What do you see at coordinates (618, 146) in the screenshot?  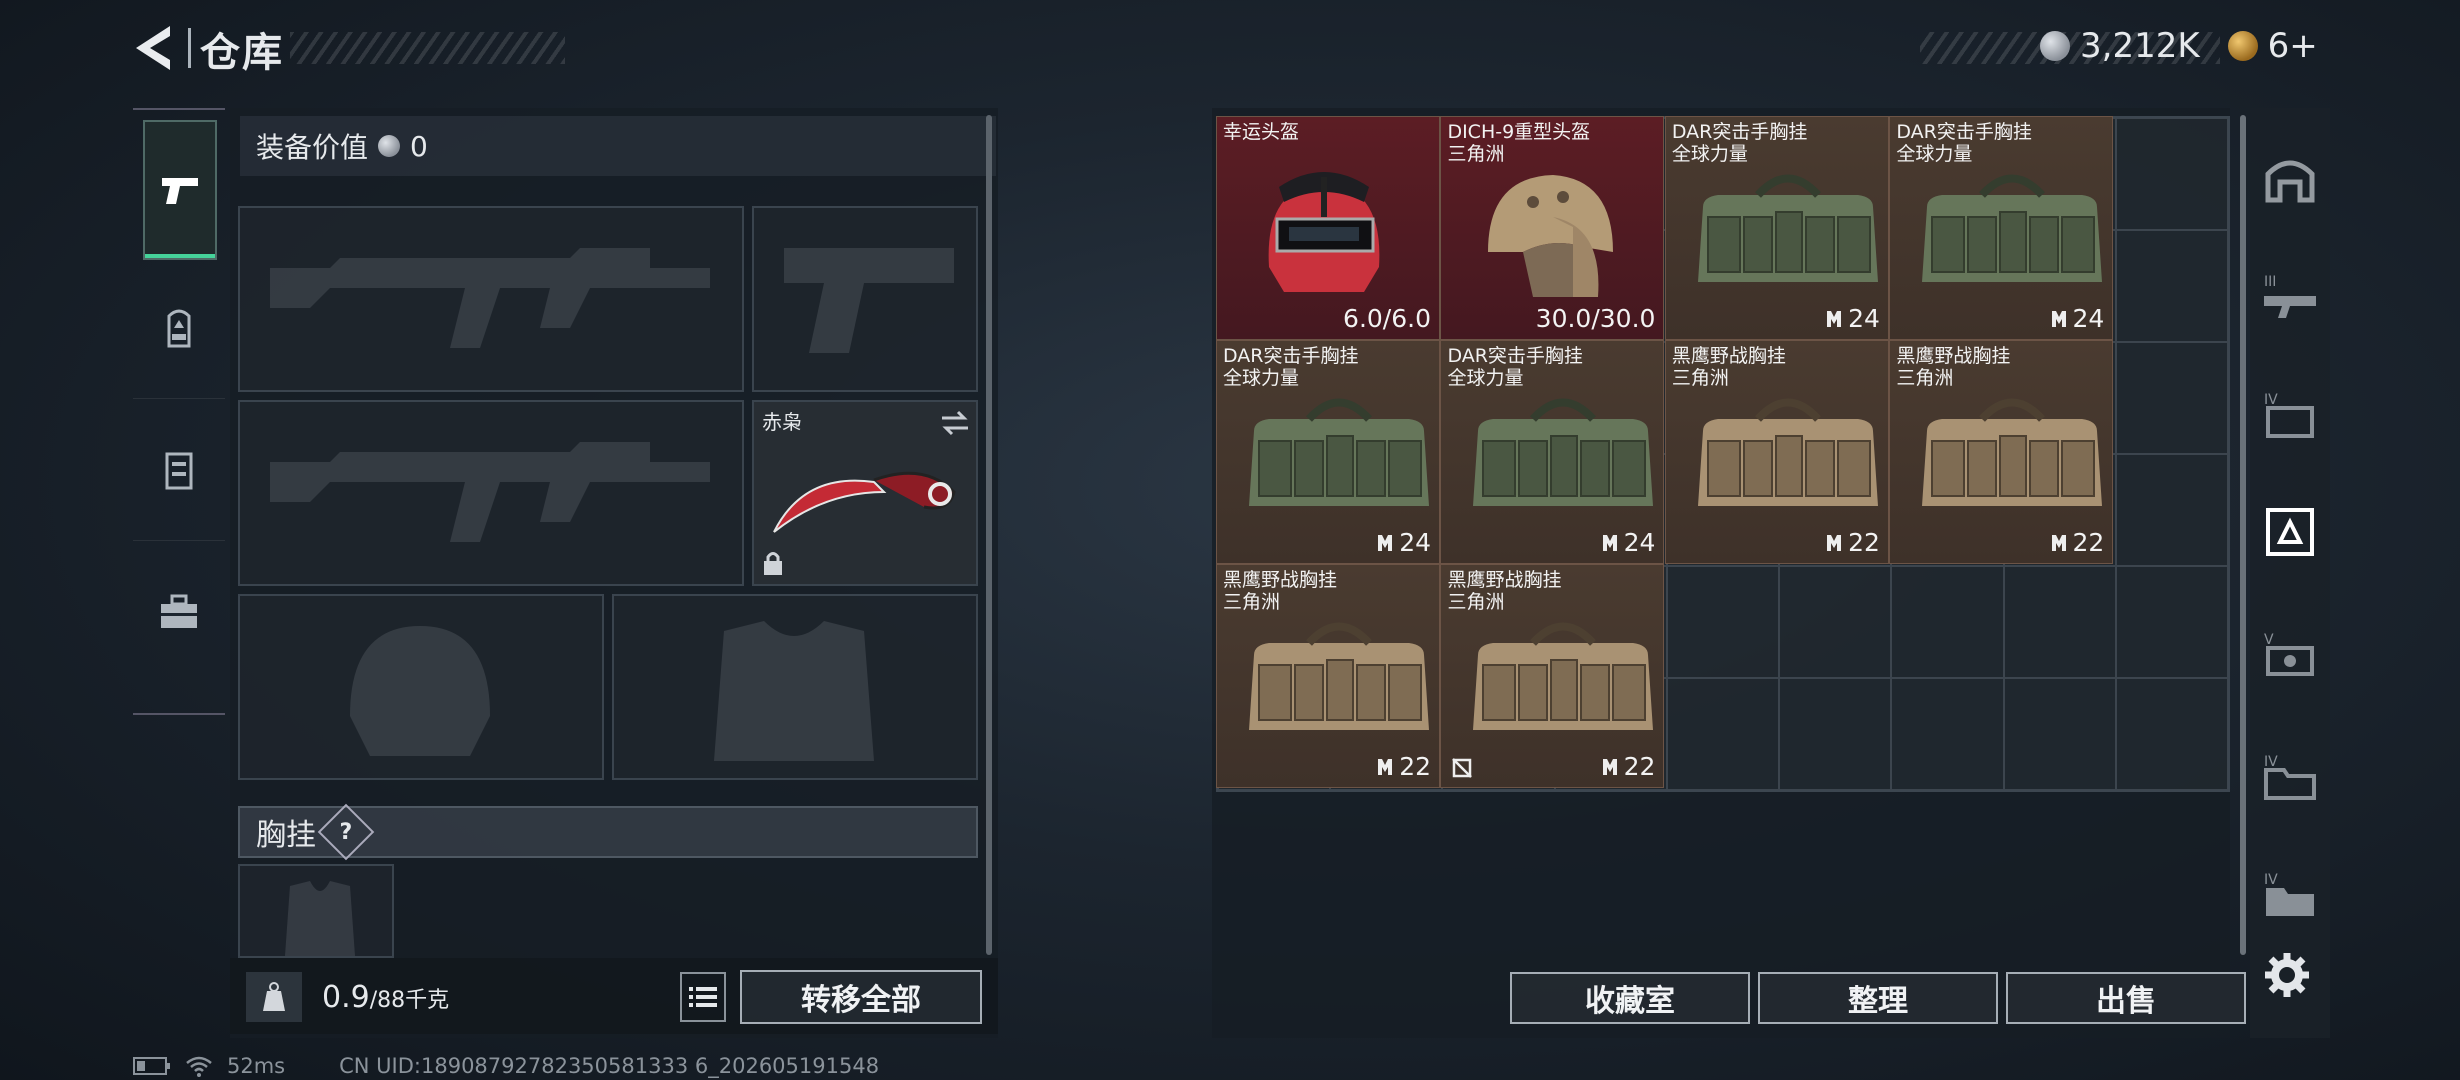 I see `equipment-value-bar: 装备价值 0` at bounding box center [618, 146].